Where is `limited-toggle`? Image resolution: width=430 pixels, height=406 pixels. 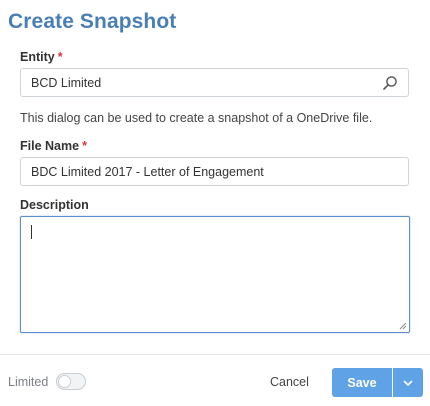 limited-toggle is located at coordinates (71, 381).